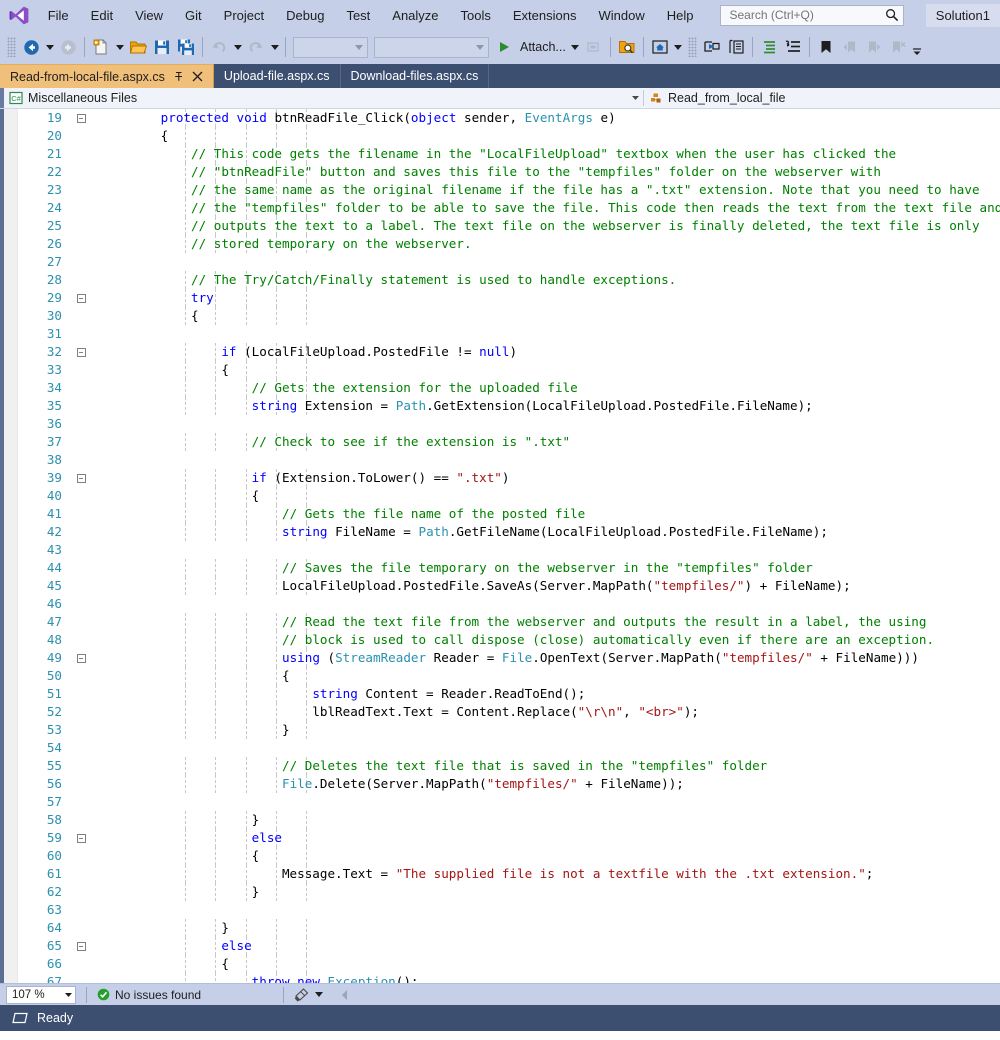  Describe the element at coordinates (509, 946) in the screenshot. I see `code-line: 65 else` at that location.